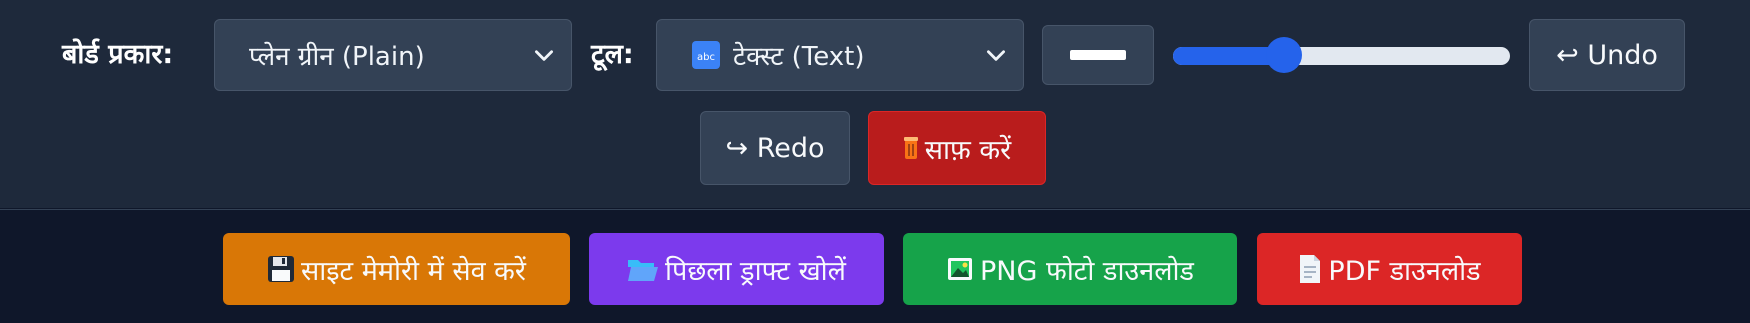 This screenshot has width=1750, height=323. I want to click on pdf-download-button: PDF डाउनलोड, so click(1389, 269).